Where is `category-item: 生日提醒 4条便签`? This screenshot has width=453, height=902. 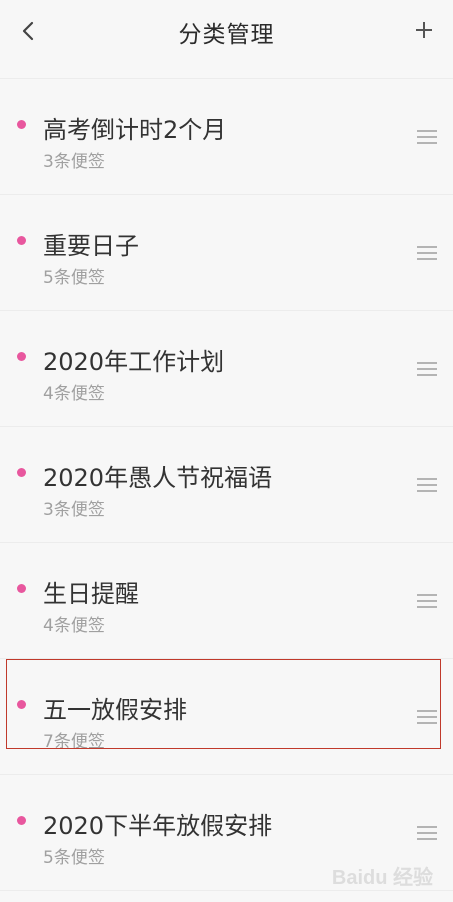 category-item: 生日提醒 4条便签 is located at coordinates (226, 601).